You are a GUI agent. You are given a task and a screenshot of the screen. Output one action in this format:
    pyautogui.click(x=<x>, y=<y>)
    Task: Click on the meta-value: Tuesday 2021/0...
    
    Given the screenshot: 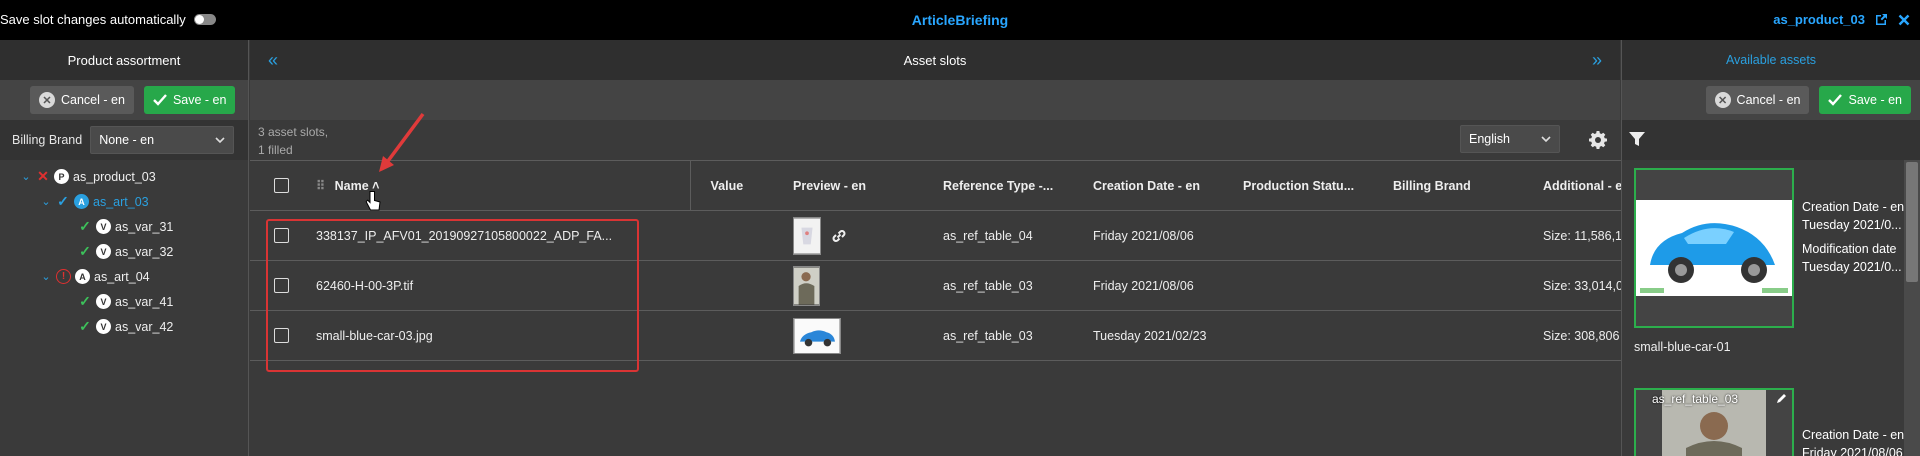 What is the action you would take?
    pyautogui.click(x=1852, y=225)
    